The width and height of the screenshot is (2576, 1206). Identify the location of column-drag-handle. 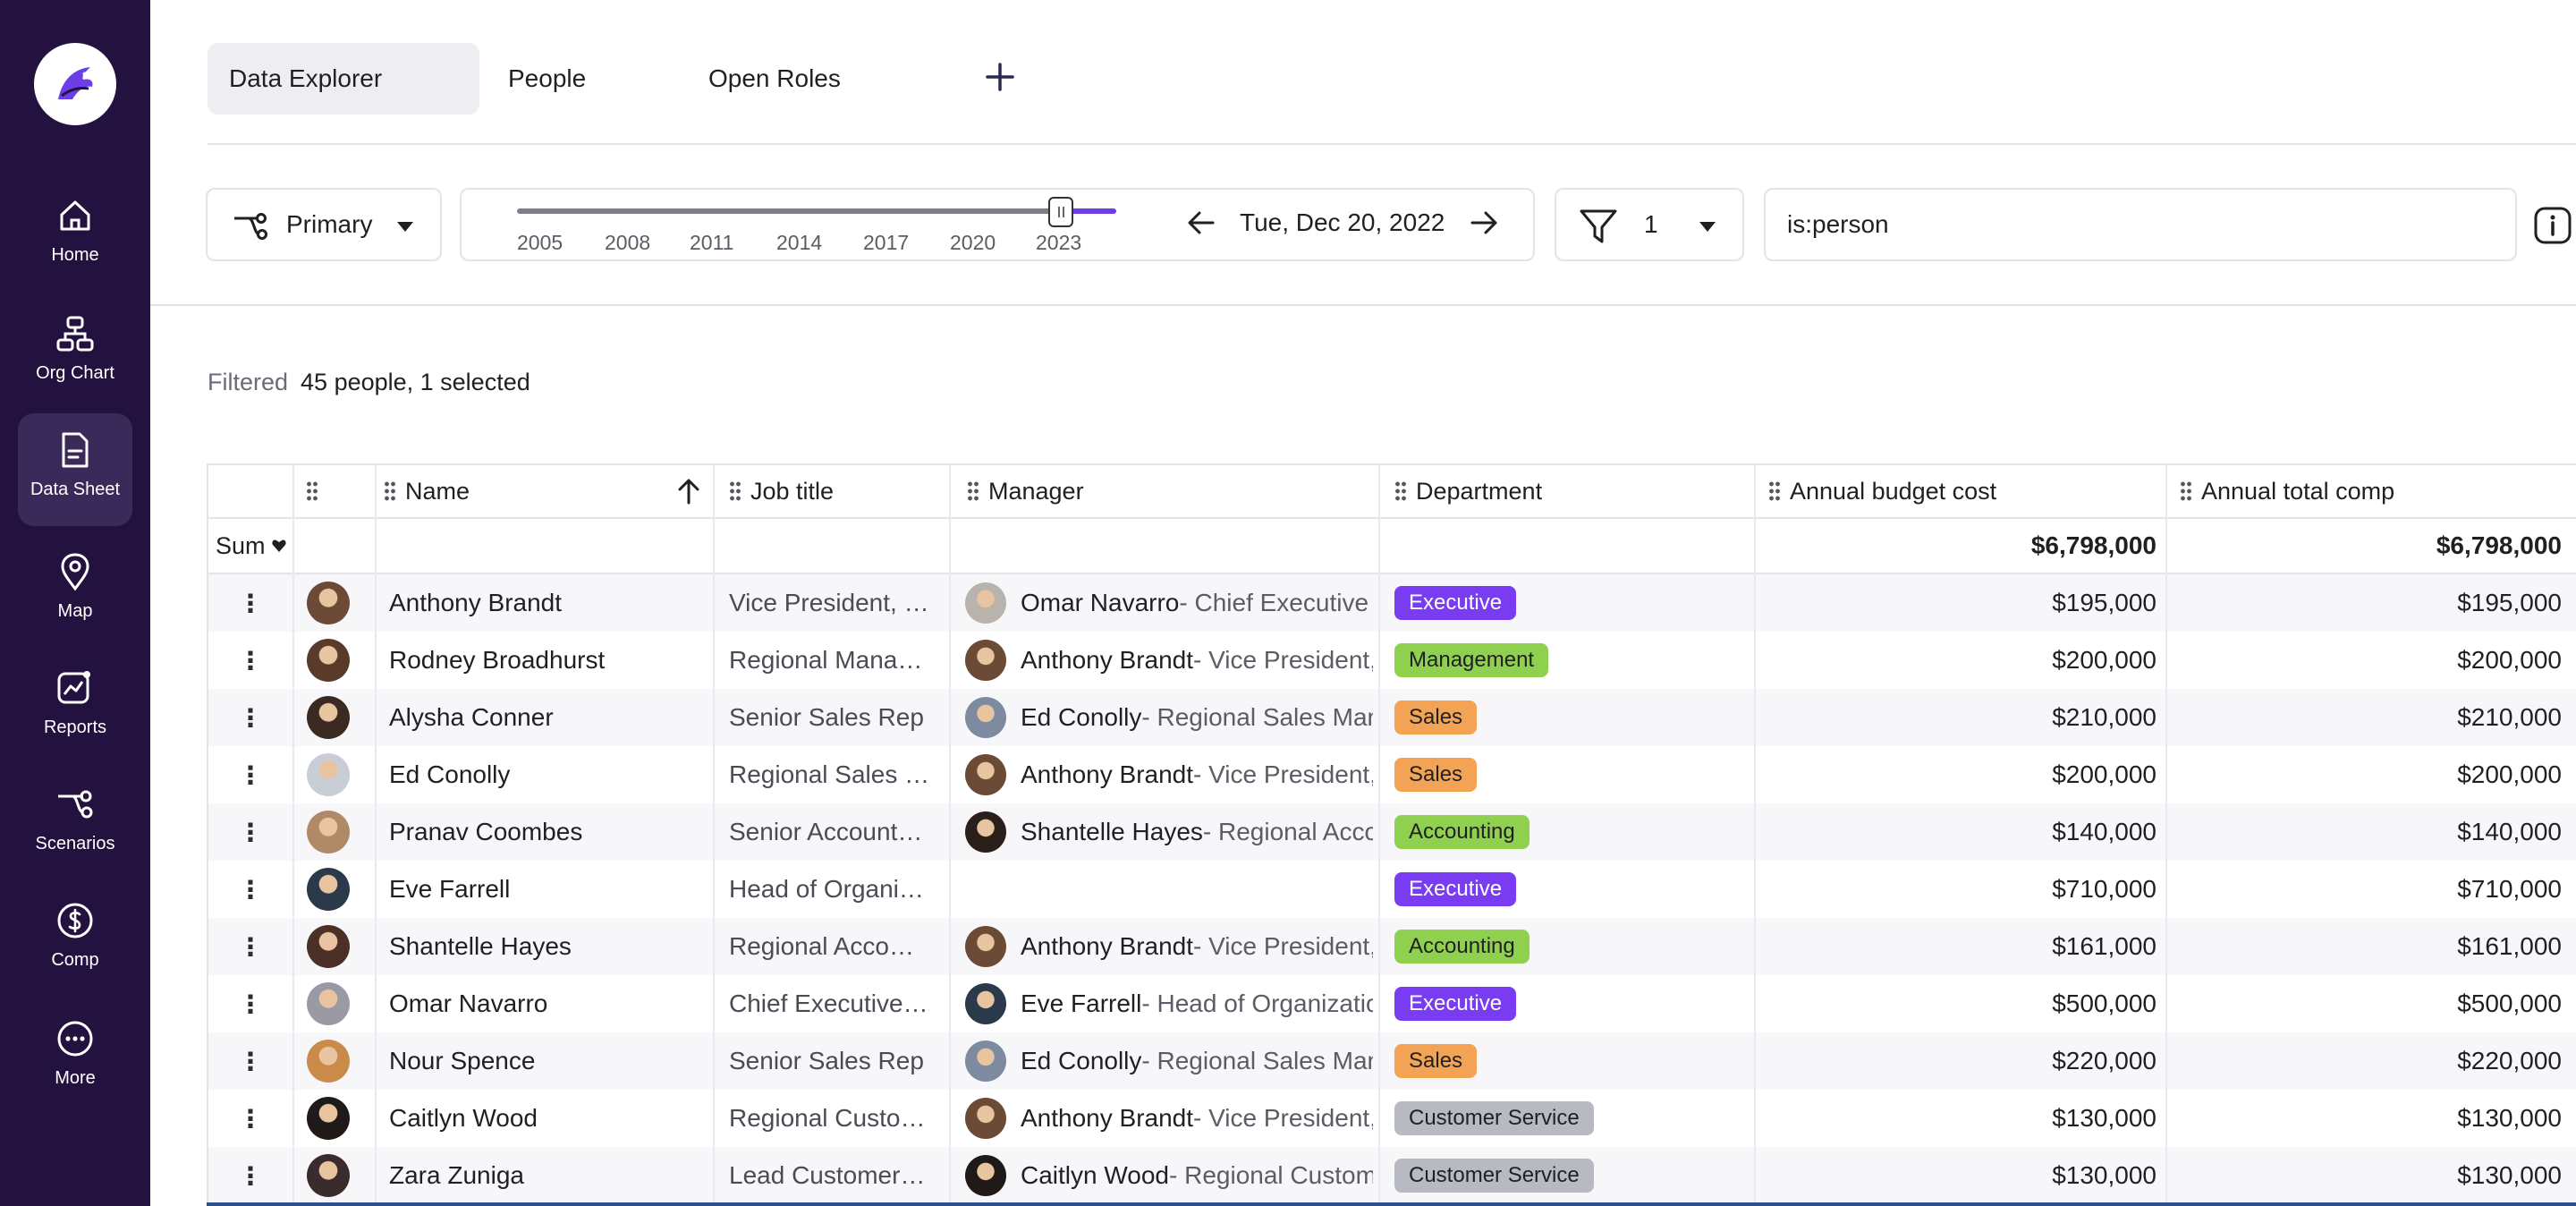
(312, 491).